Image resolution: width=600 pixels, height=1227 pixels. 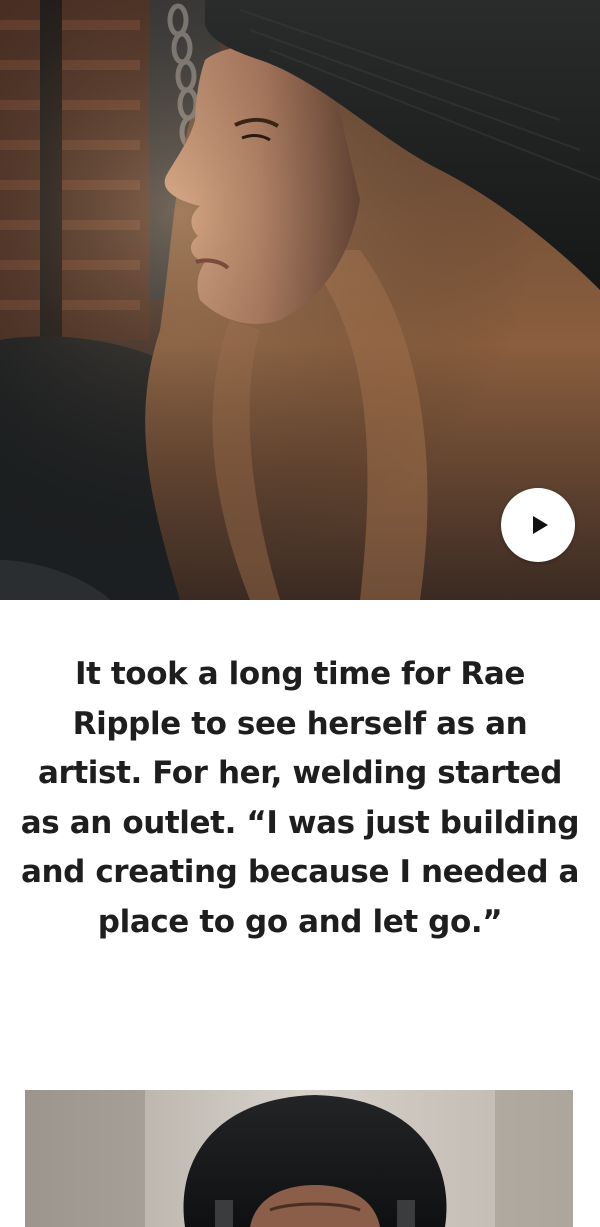 I want to click on play-icon, so click(x=540, y=525).